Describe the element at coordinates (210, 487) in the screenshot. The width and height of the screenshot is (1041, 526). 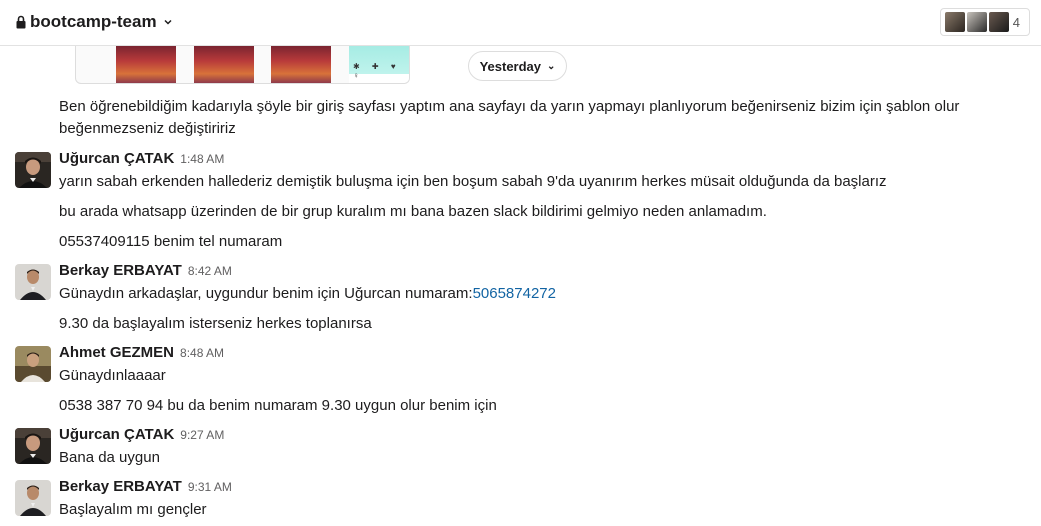
I see `message-timestamp: 9:31 AM` at that location.